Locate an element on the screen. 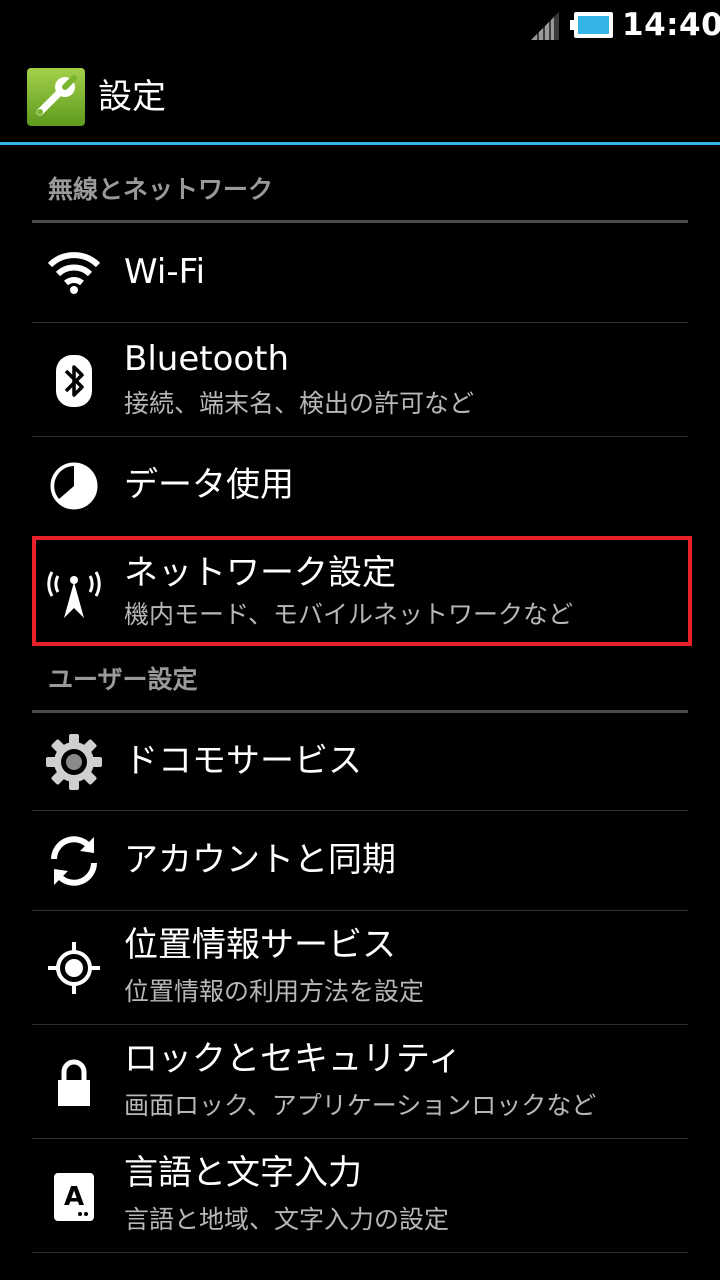 This screenshot has width=720, height=1280. item-summary: 接続、端末名、検出の許可など is located at coordinates (299, 403).